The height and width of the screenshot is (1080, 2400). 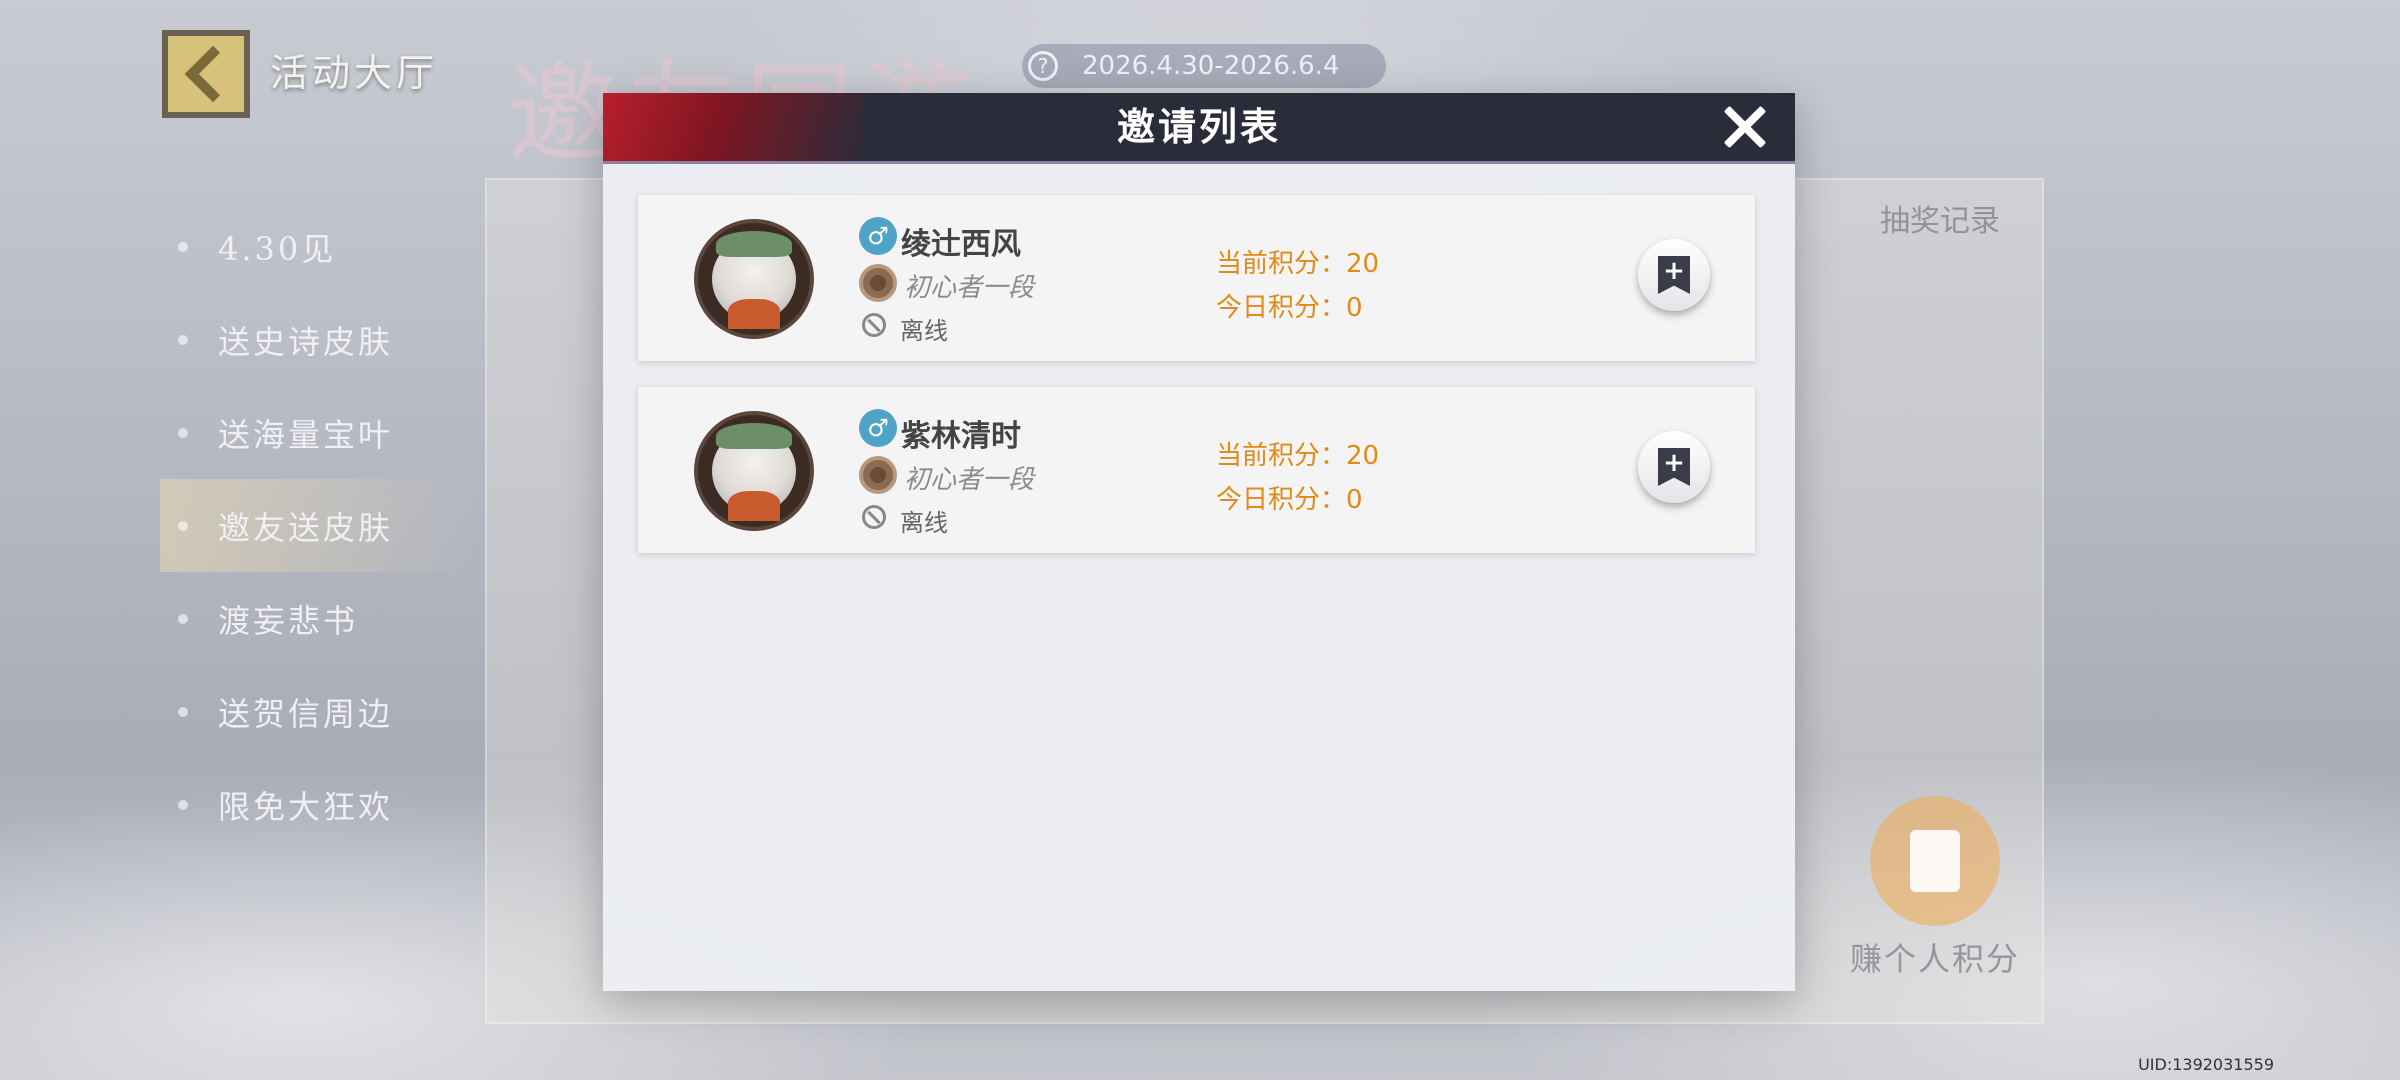 I want to click on sidebar-item-leaves: 送海量宝叶, so click(x=320, y=432).